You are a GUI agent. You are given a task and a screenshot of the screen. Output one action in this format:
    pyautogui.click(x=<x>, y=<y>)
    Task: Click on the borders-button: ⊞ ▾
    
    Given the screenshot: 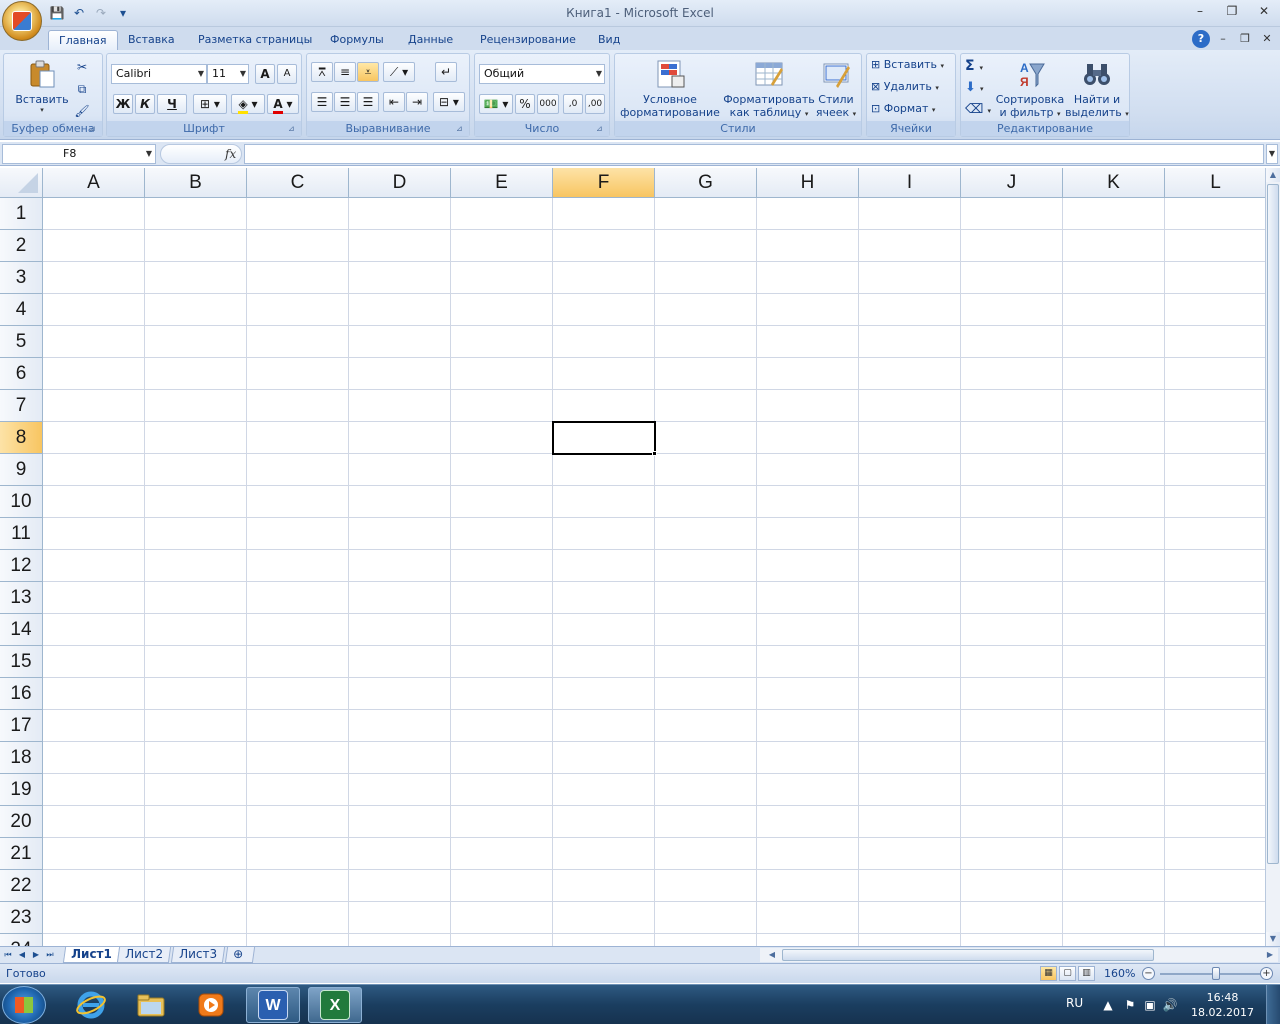 What is the action you would take?
    pyautogui.click(x=210, y=104)
    